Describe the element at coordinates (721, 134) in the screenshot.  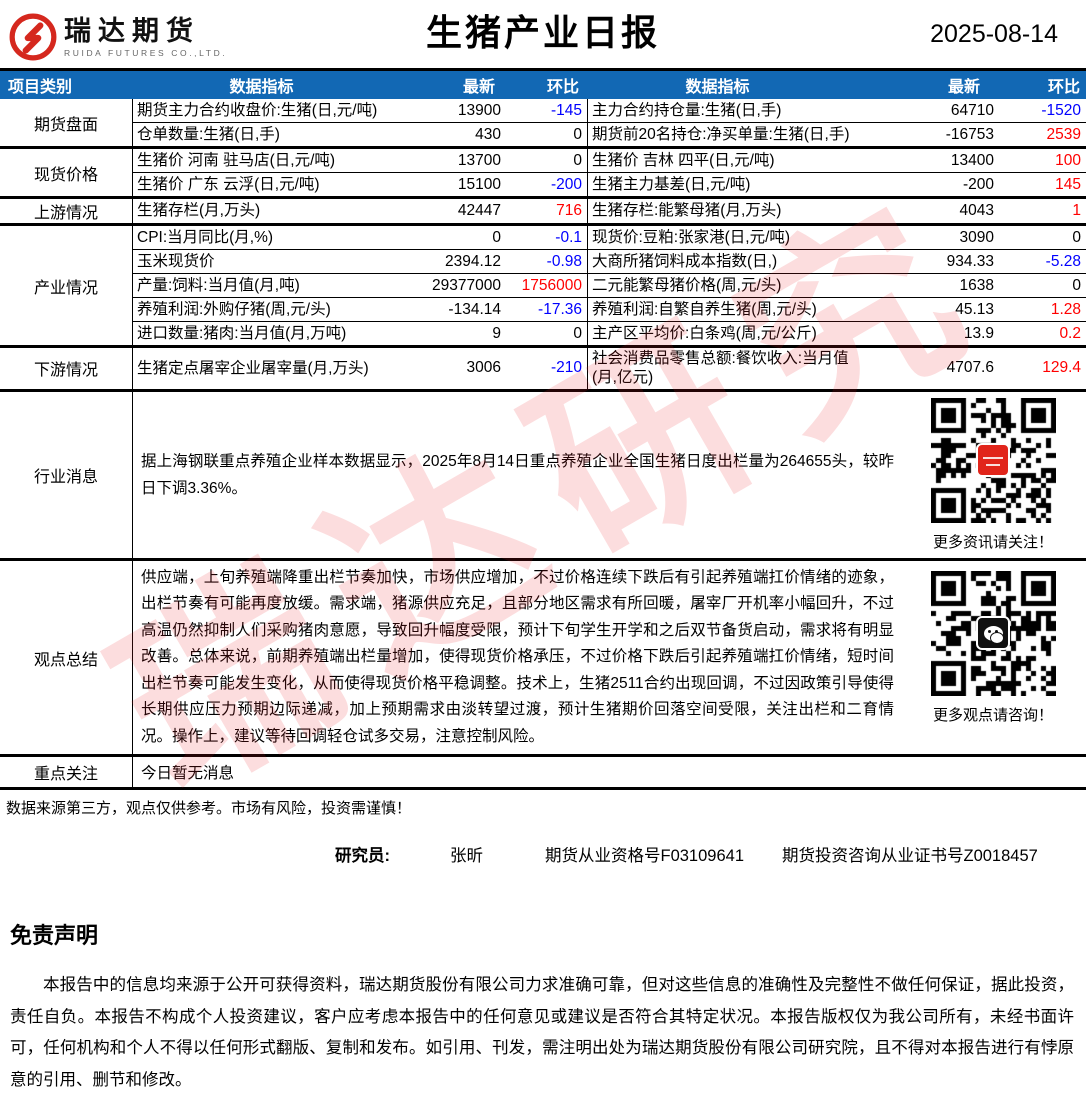
I see `indicator-label: 期货前20名持仓:净买单量:生猪(日,手)` at that location.